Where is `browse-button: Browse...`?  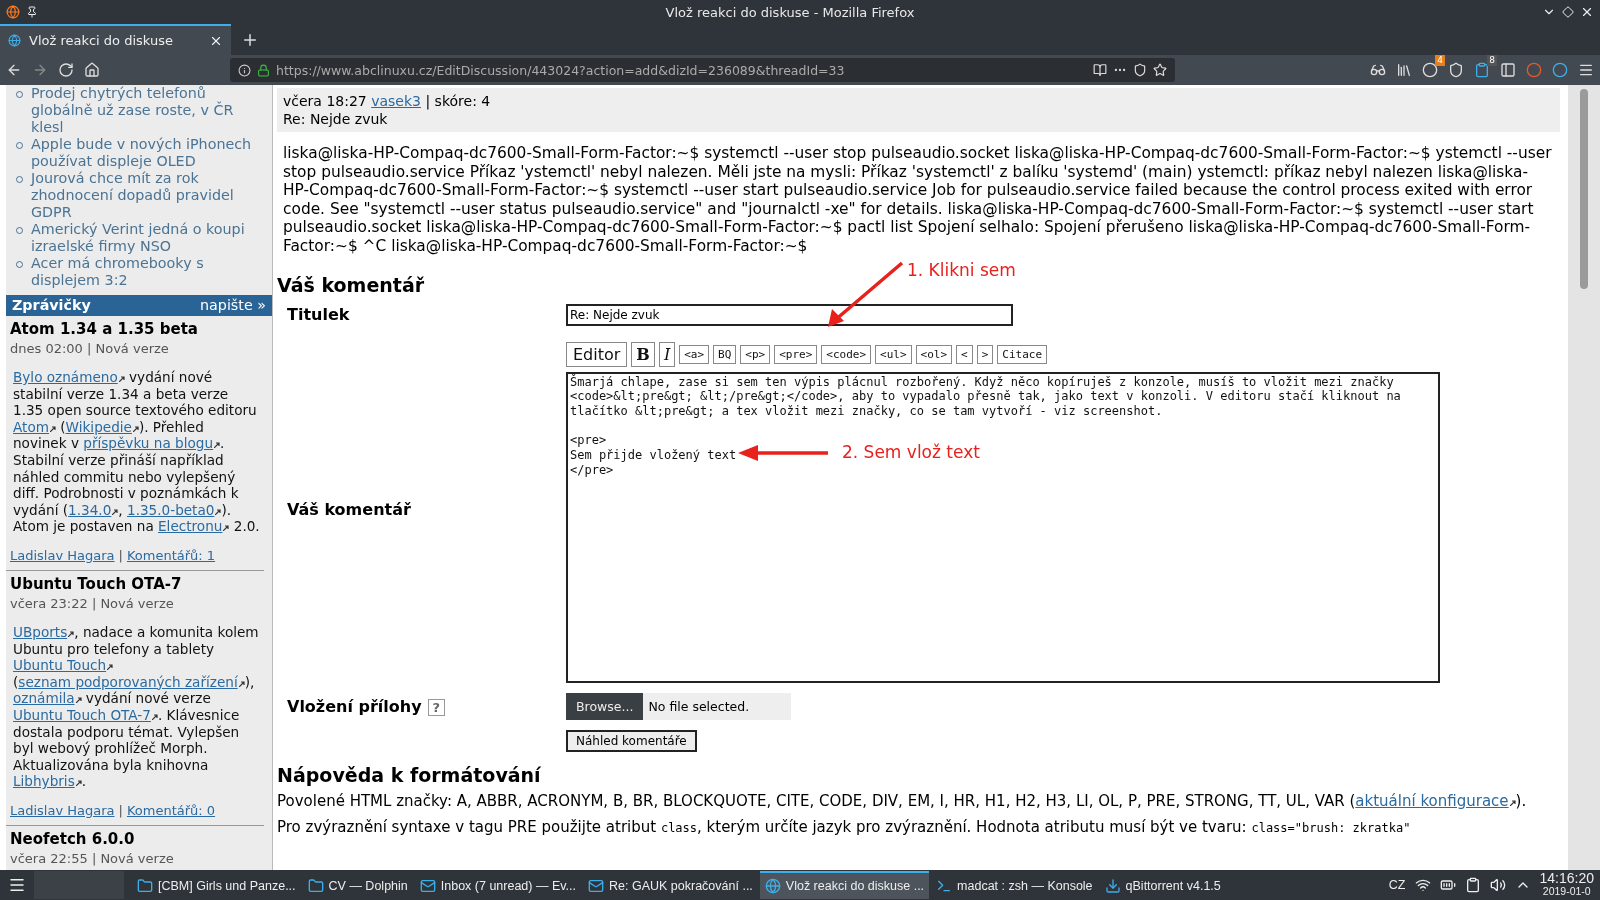 browse-button: Browse... is located at coordinates (605, 706).